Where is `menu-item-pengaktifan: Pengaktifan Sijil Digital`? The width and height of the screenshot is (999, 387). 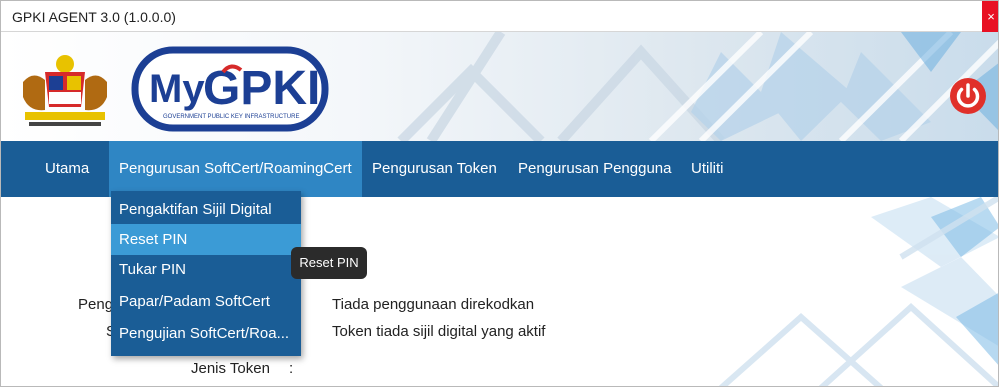 menu-item-pengaktifan: Pengaktifan Sijil Digital is located at coordinates (206, 209).